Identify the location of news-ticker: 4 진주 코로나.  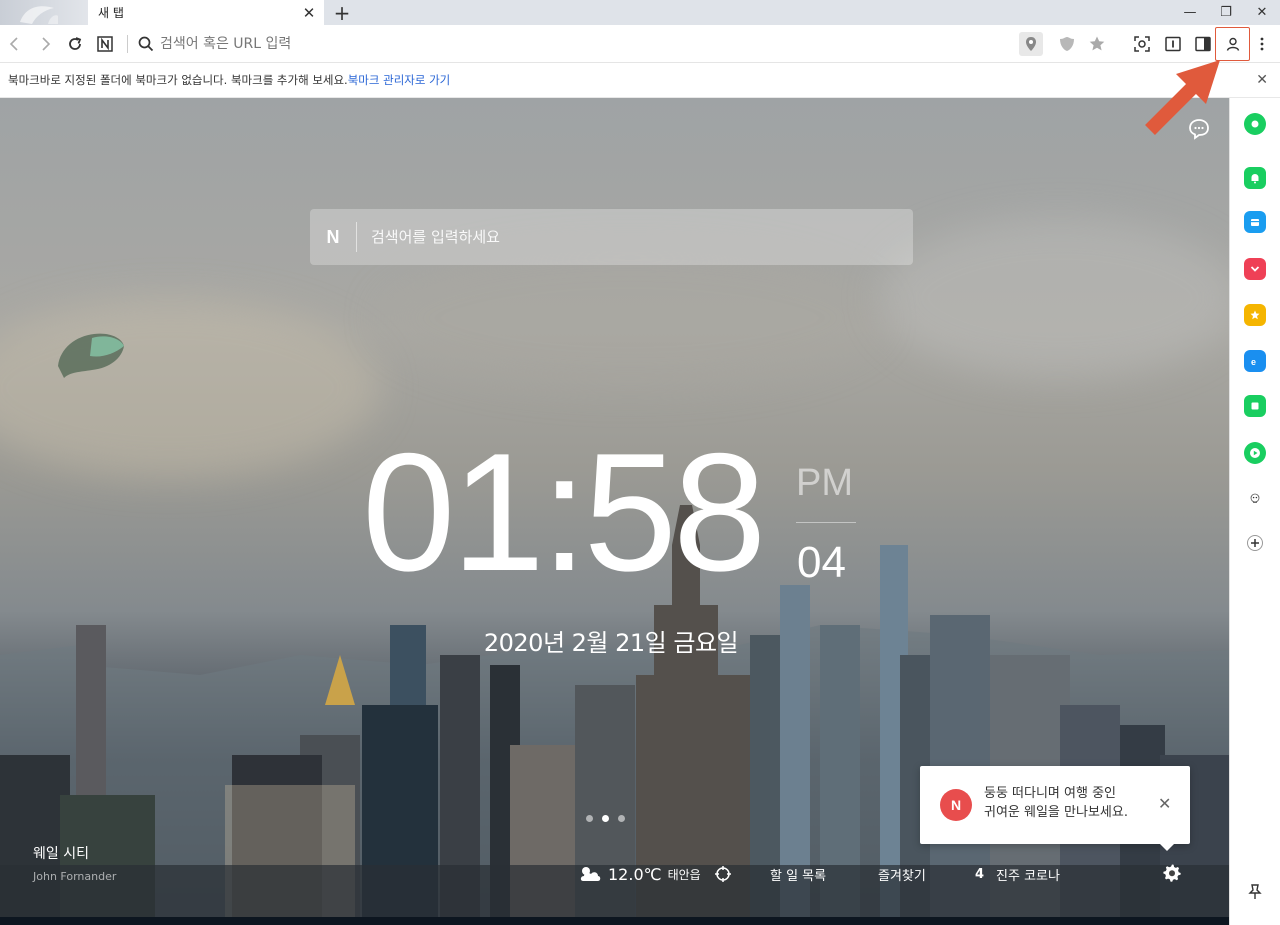
(1017, 874).